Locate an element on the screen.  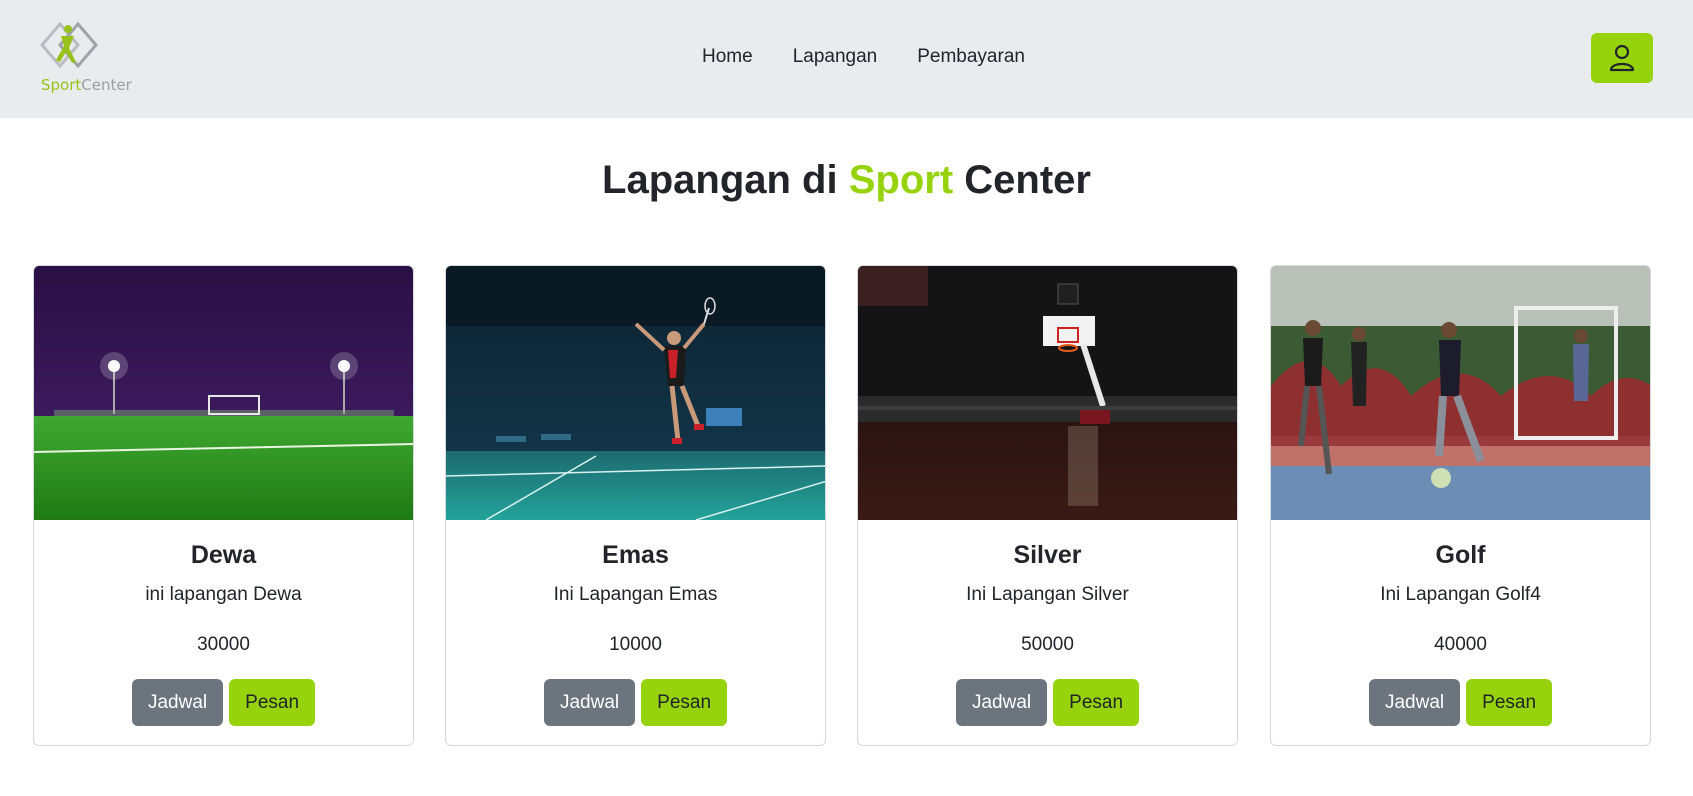
card-price: 40000 is located at coordinates (1460, 644).